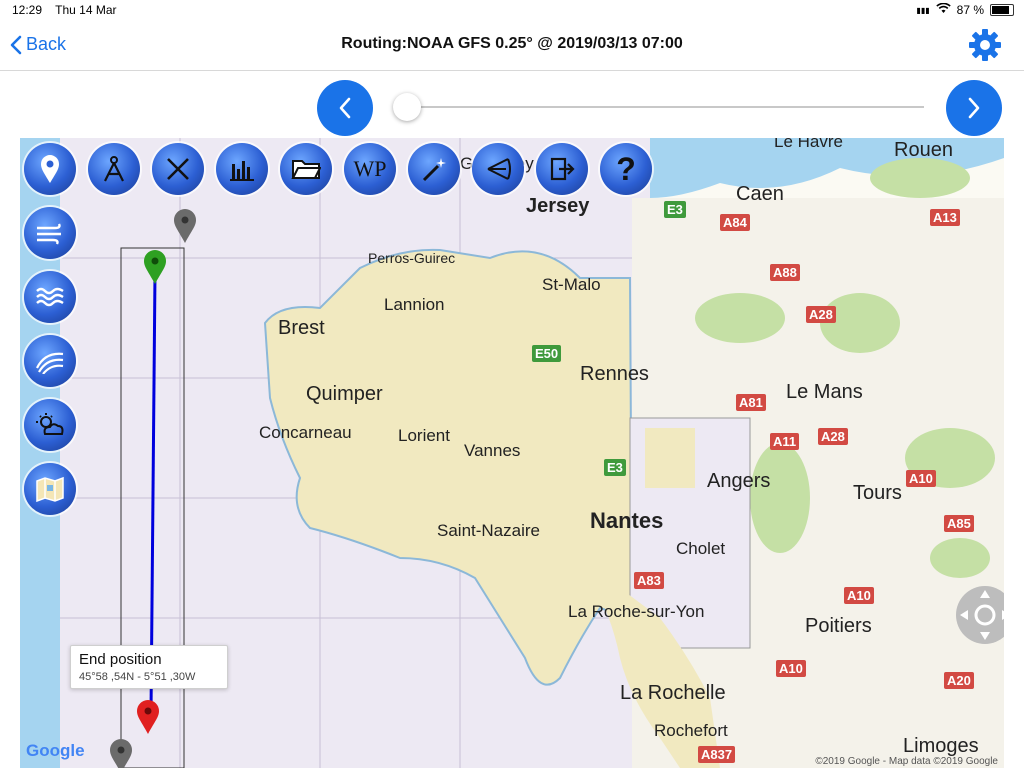 Image resolution: width=1024 pixels, height=768 pixels. Describe the element at coordinates (943, 9) in the screenshot. I see `wifi-icon` at that location.